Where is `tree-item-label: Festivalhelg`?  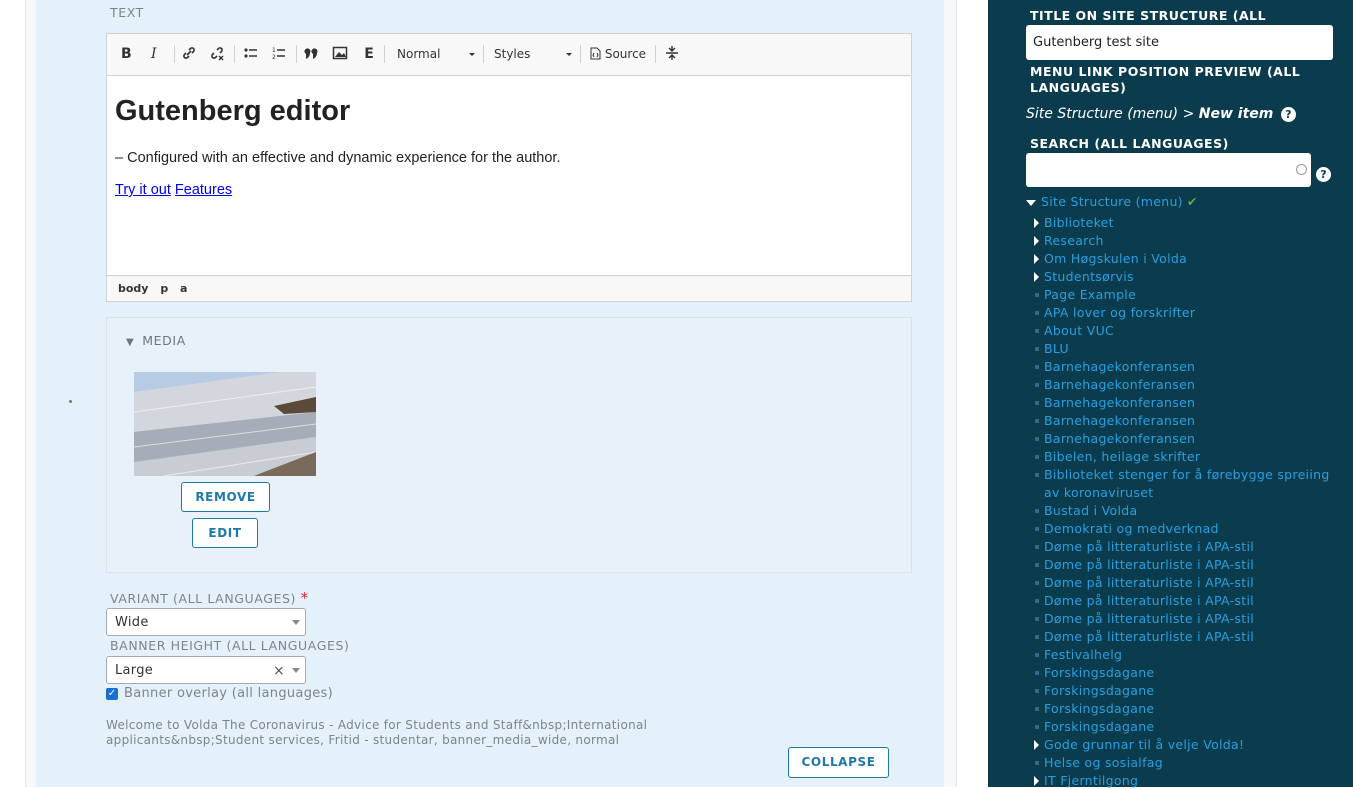
tree-item-label: Festivalhelg is located at coordinates (1083, 654).